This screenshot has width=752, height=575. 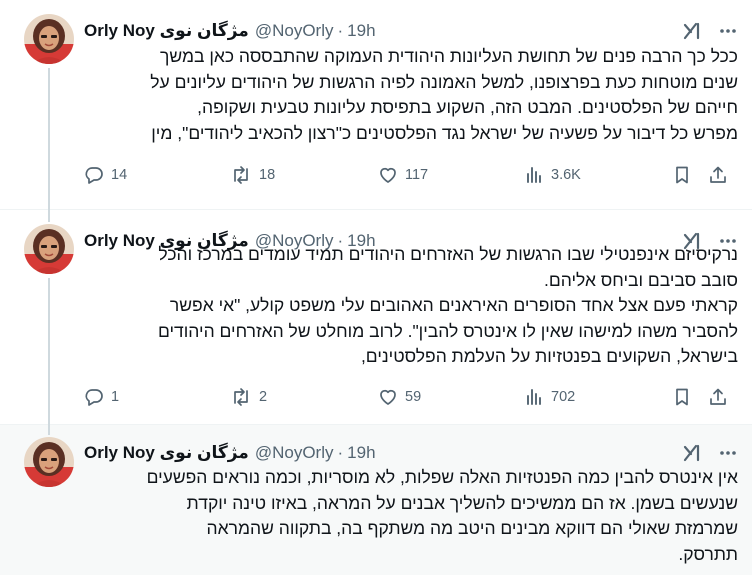 What do you see at coordinates (399, 397) in the screenshot?
I see `like-button: 59` at bounding box center [399, 397].